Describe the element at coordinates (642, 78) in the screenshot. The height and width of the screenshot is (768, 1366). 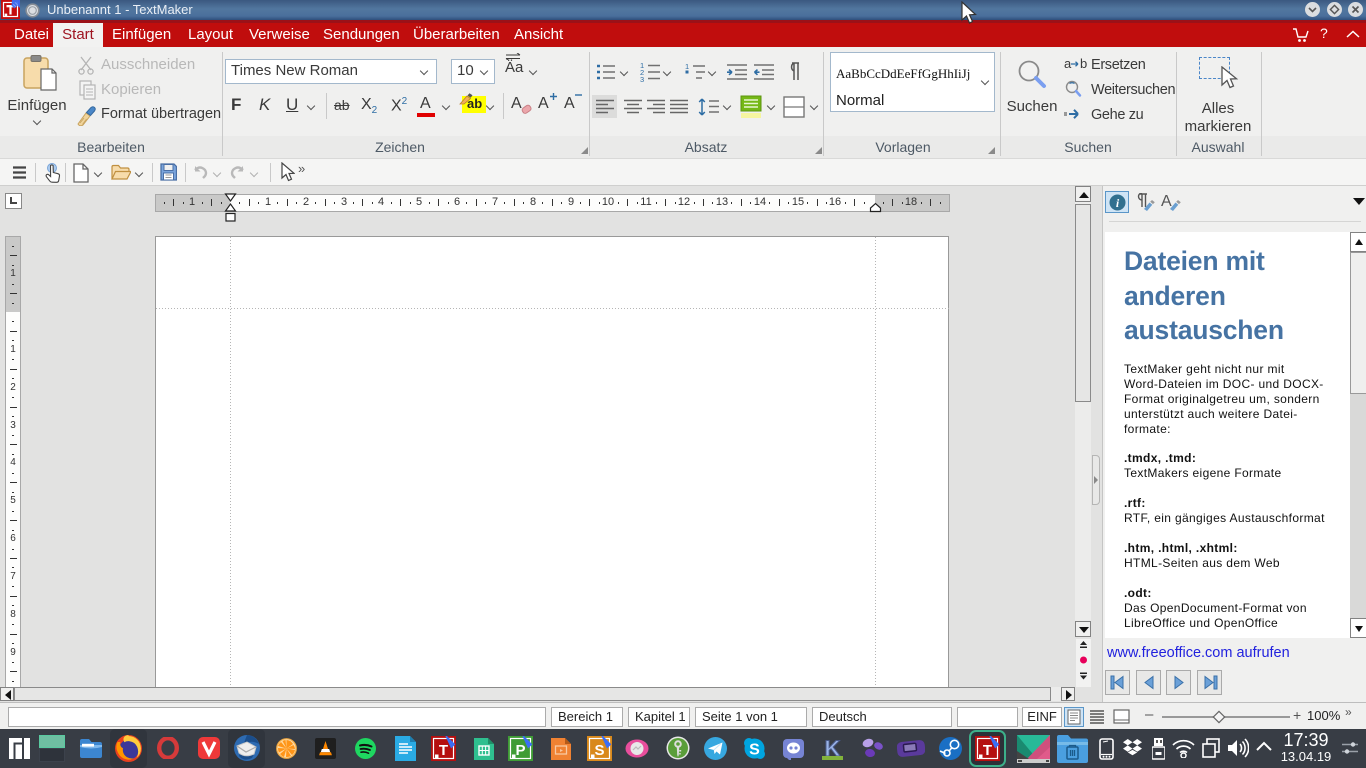
I see `svg-text: 3` at that location.